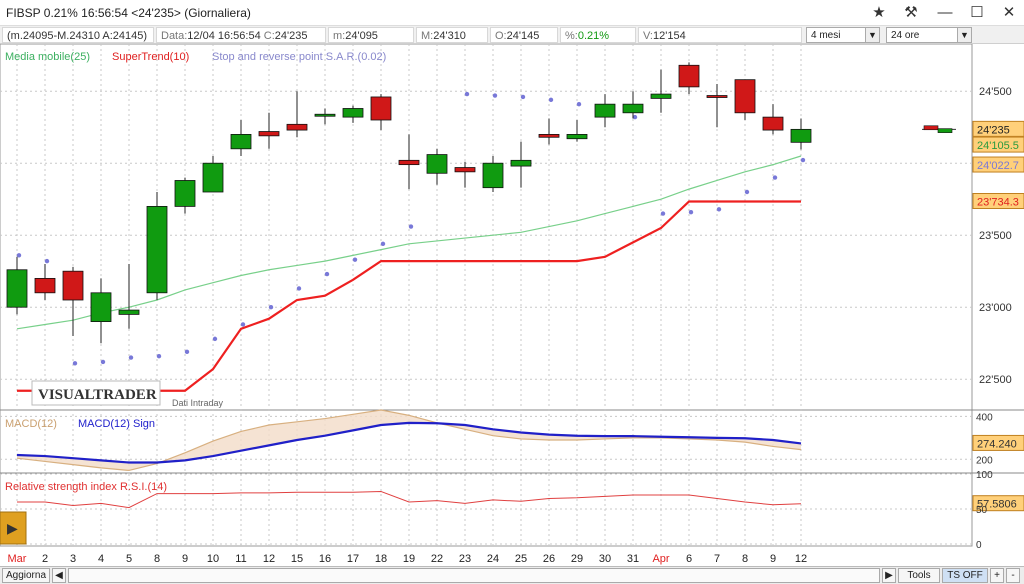 This screenshot has height=584, width=1024. Describe the element at coordinates (717, 559) in the screenshot. I see `x-axis-label: 7` at that location.